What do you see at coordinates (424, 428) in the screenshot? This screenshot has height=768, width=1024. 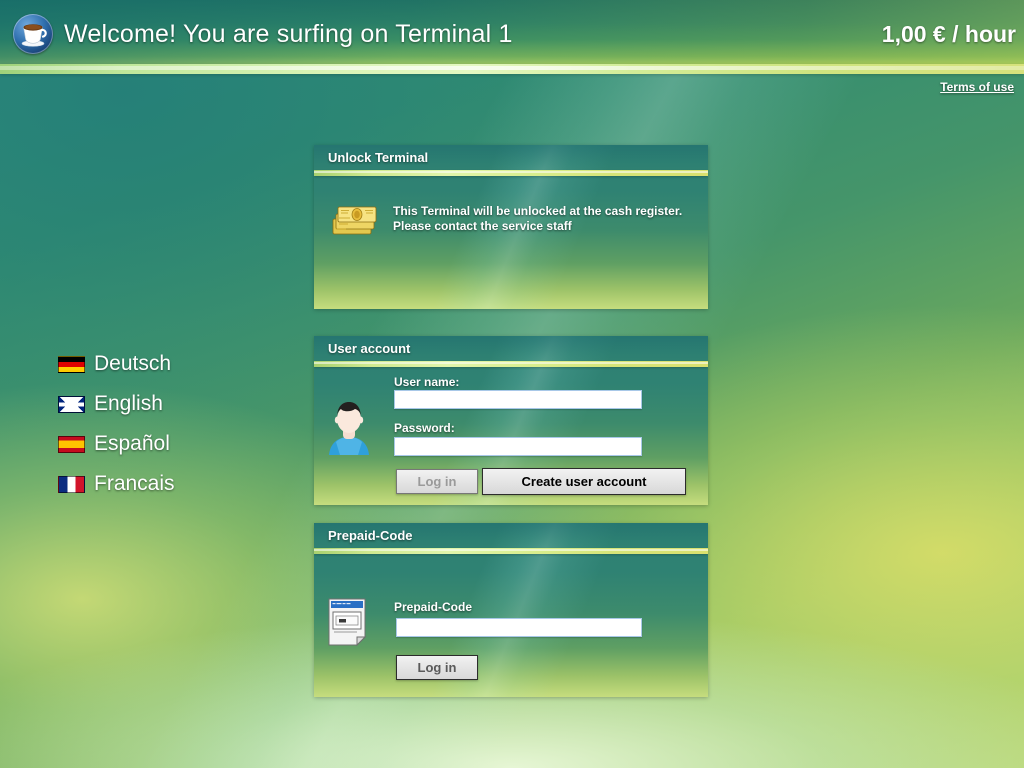 I see `password-label: Password:` at bounding box center [424, 428].